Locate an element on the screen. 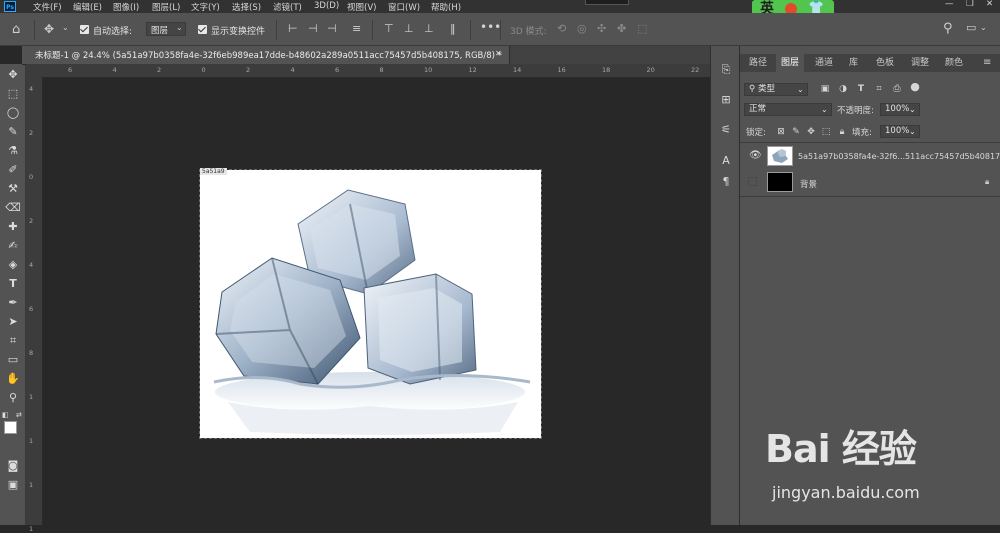 Image resolution: width=1000 pixels, height=533 pixels. tab-paths: 路径 is located at coordinates (758, 63).